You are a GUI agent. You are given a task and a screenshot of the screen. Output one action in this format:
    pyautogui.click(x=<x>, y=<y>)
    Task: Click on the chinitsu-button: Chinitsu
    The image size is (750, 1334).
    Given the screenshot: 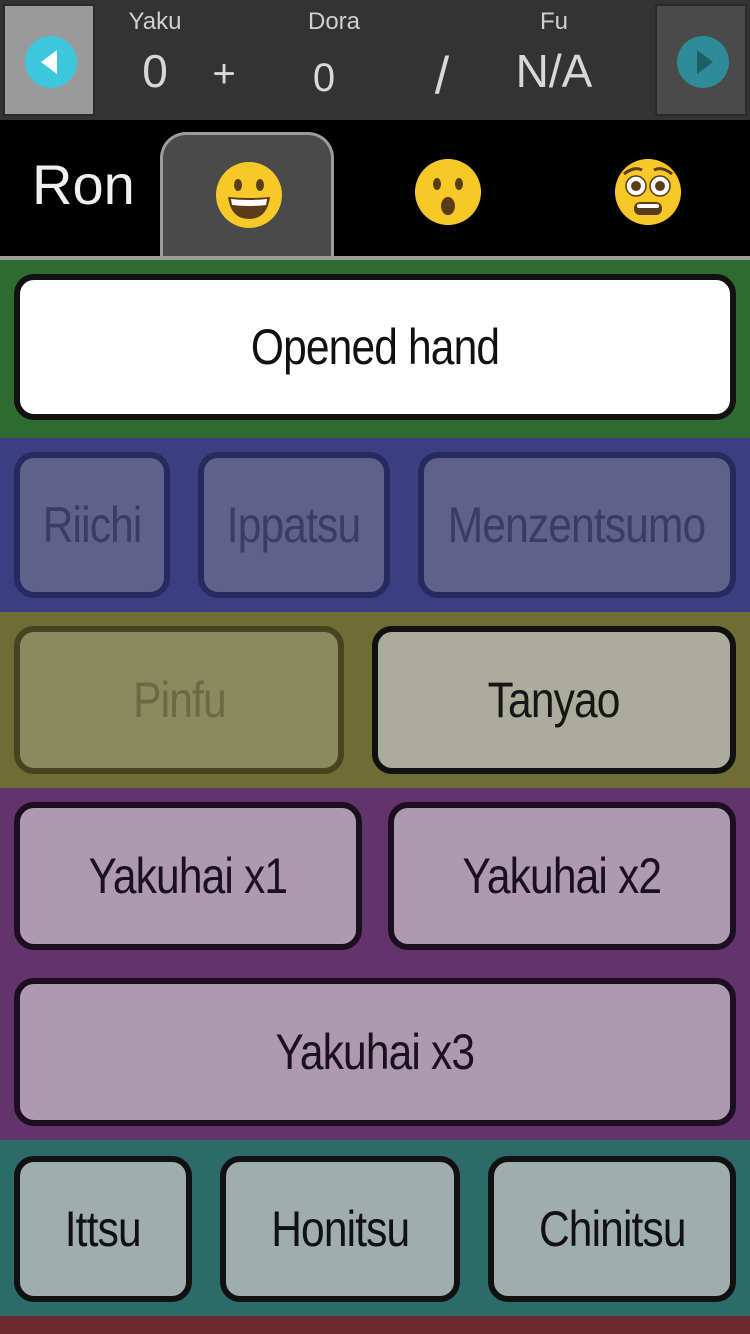 What is the action you would take?
    pyautogui.click(x=612, y=1229)
    